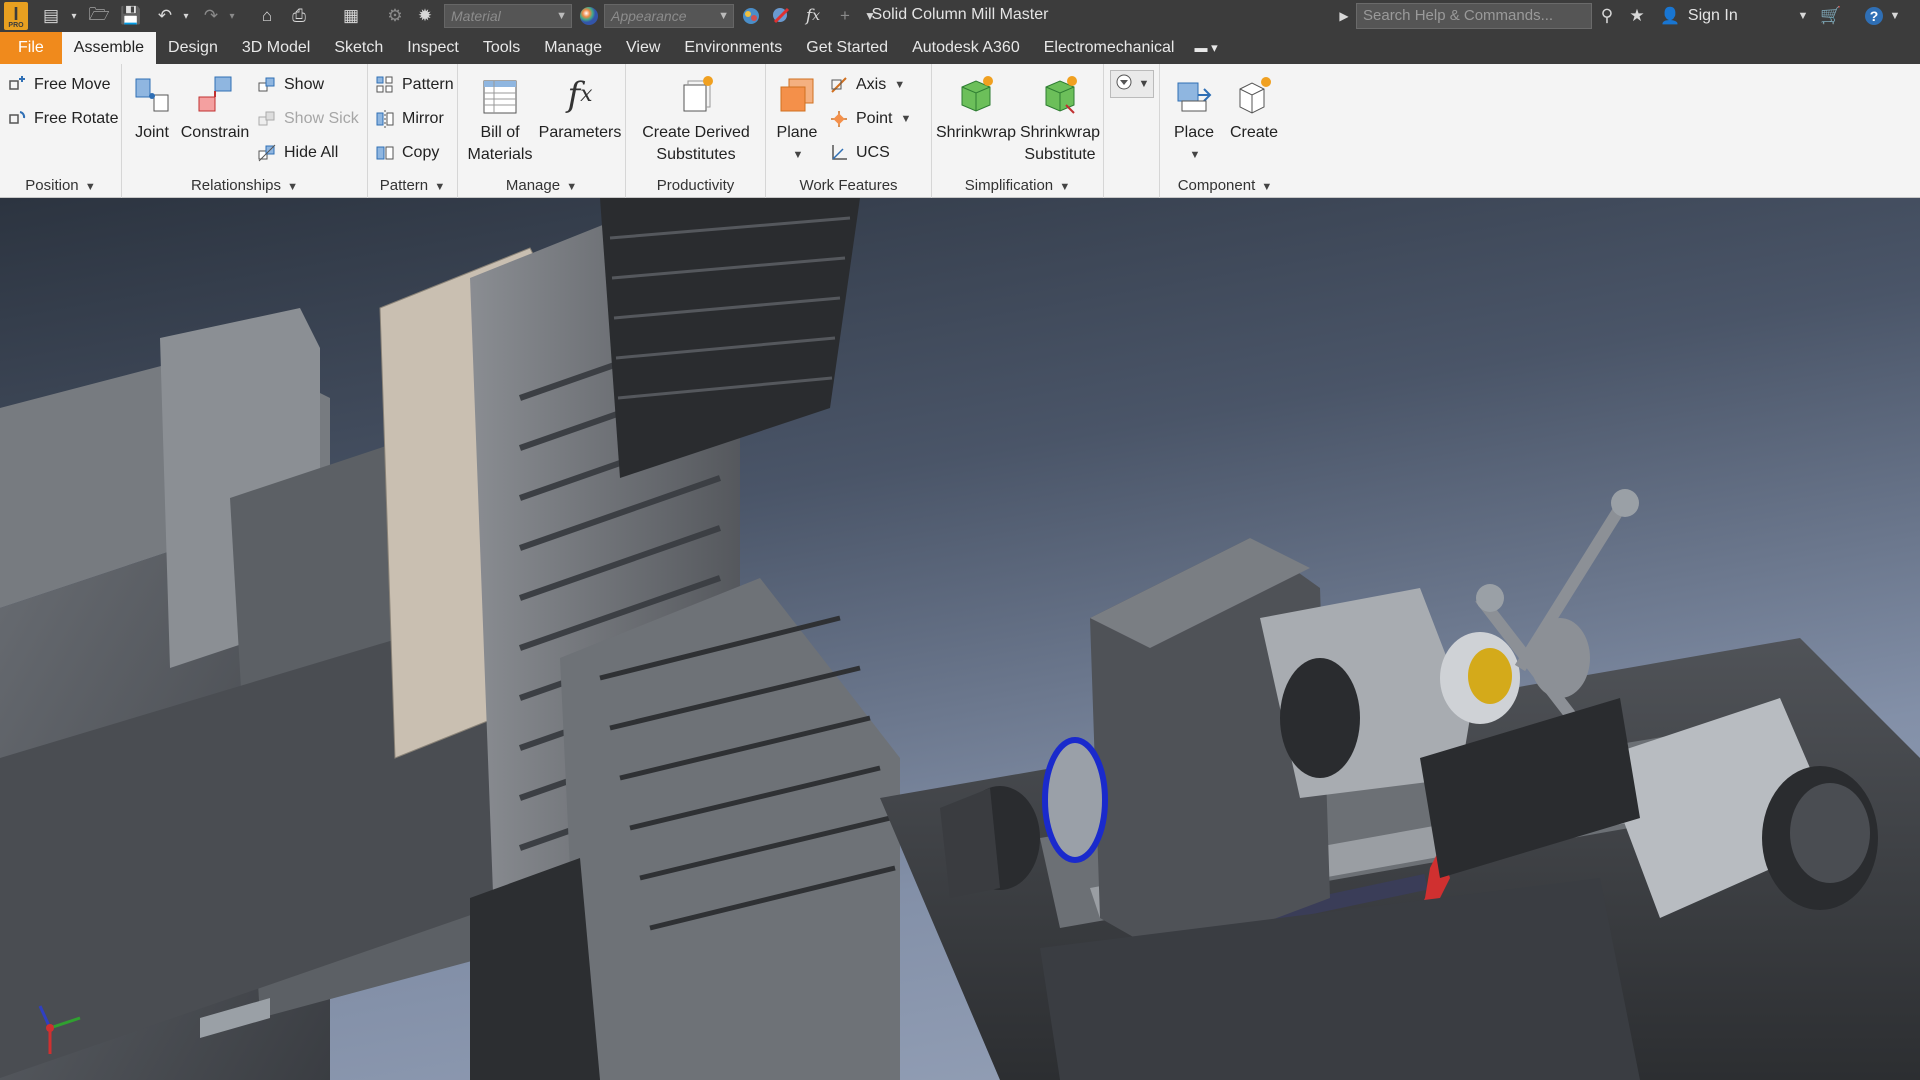  What do you see at coordinates (1637, 16) in the screenshot?
I see `favorites-star-icon: ★` at bounding box center [1637, 16].